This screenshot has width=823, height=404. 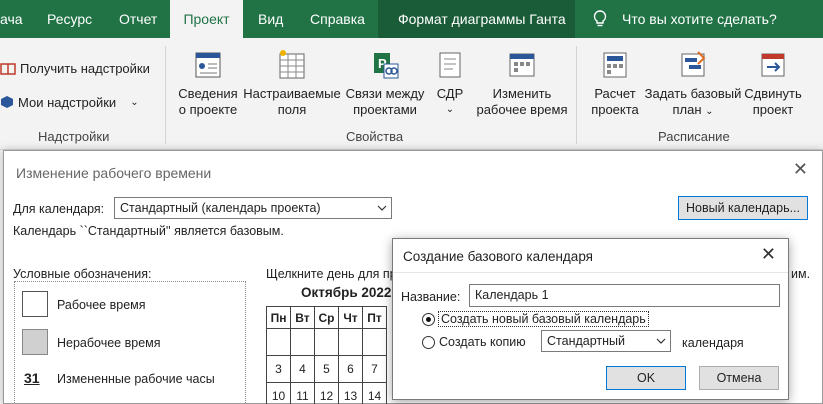 I want to click on project-info-button: Сведения о проекте, so click(x=208, y=83).